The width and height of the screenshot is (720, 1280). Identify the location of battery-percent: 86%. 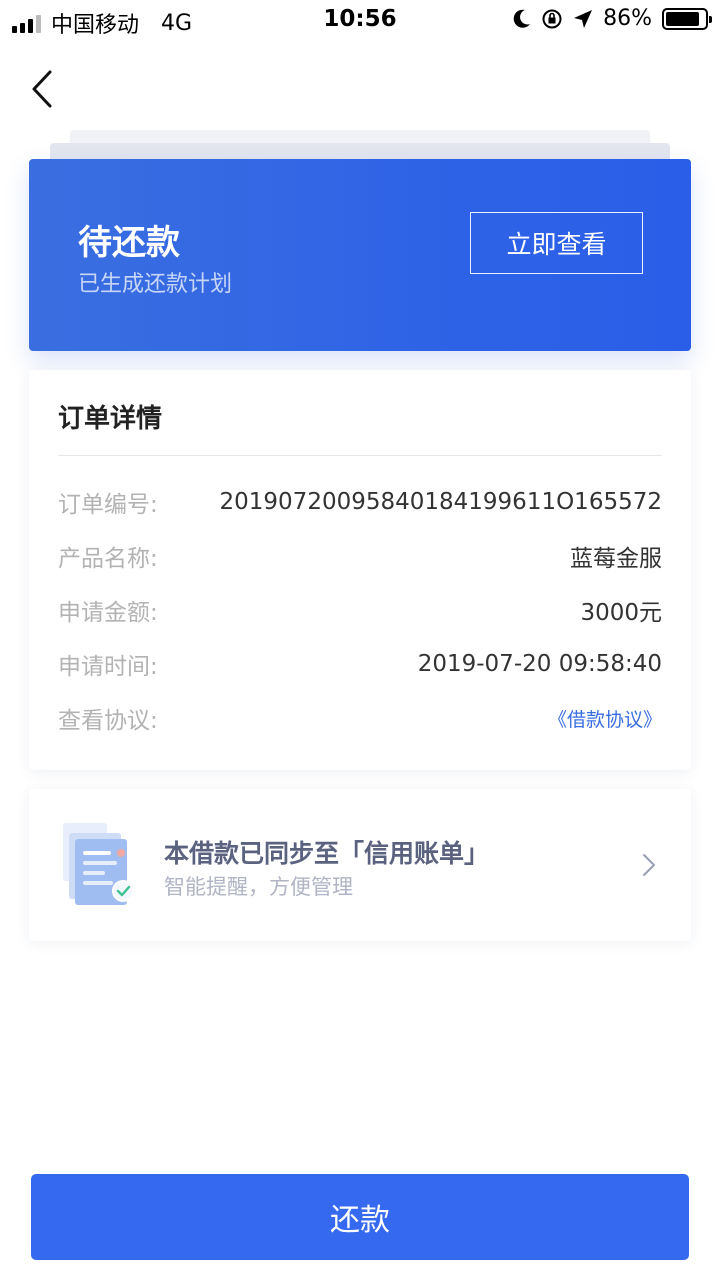
(627, 18).